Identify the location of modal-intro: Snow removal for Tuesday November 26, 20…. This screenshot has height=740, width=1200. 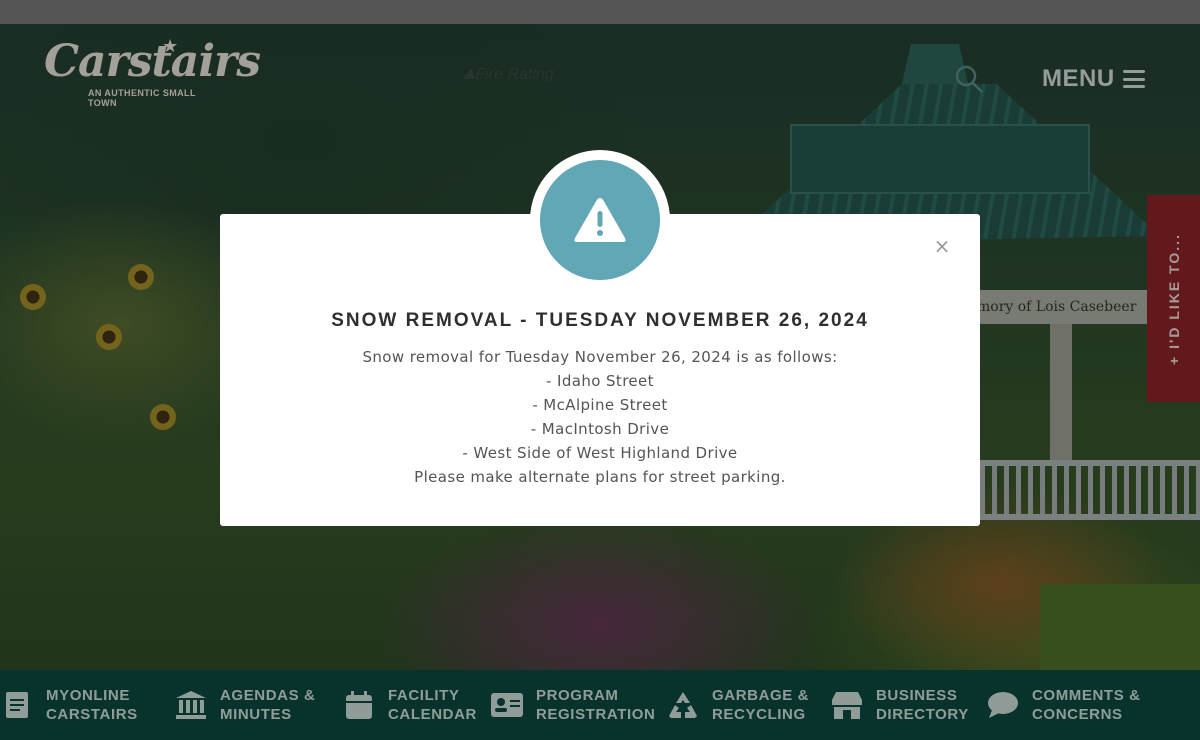
(600, 357).